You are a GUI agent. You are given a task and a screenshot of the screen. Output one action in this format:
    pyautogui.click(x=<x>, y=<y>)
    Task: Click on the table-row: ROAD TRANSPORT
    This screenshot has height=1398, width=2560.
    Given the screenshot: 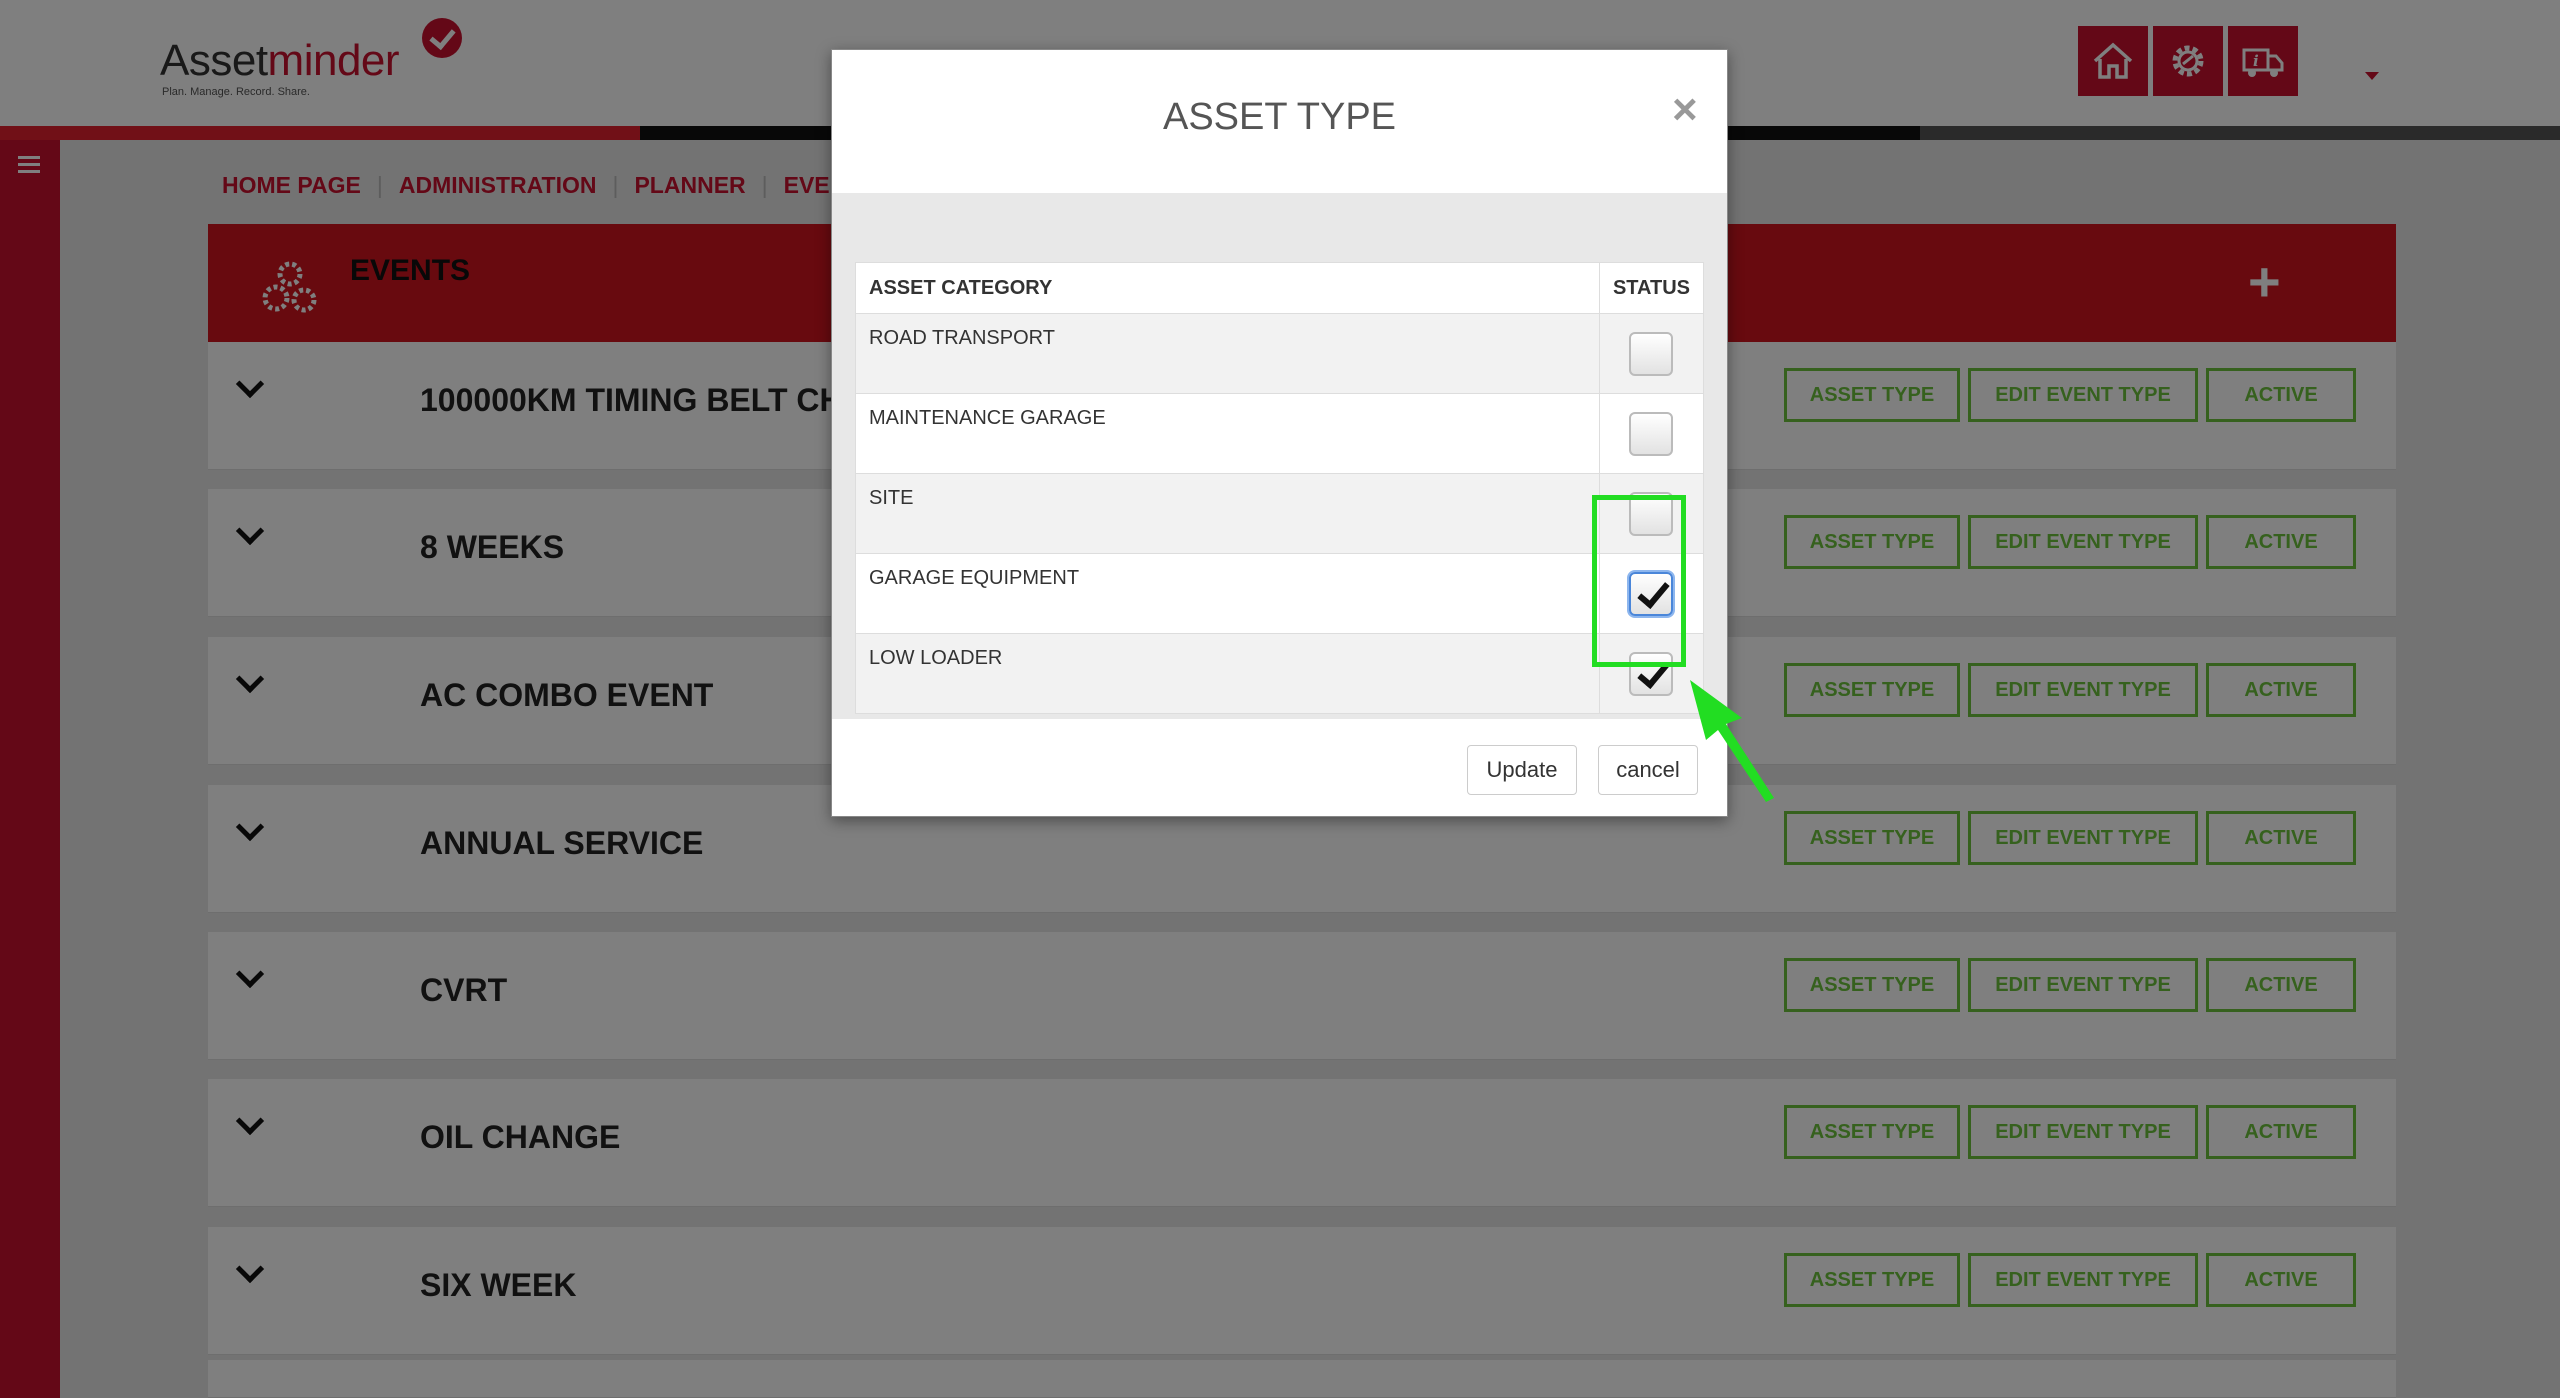 What is the action you would take?
    pyautogui.click(x=1280, y=353)
    